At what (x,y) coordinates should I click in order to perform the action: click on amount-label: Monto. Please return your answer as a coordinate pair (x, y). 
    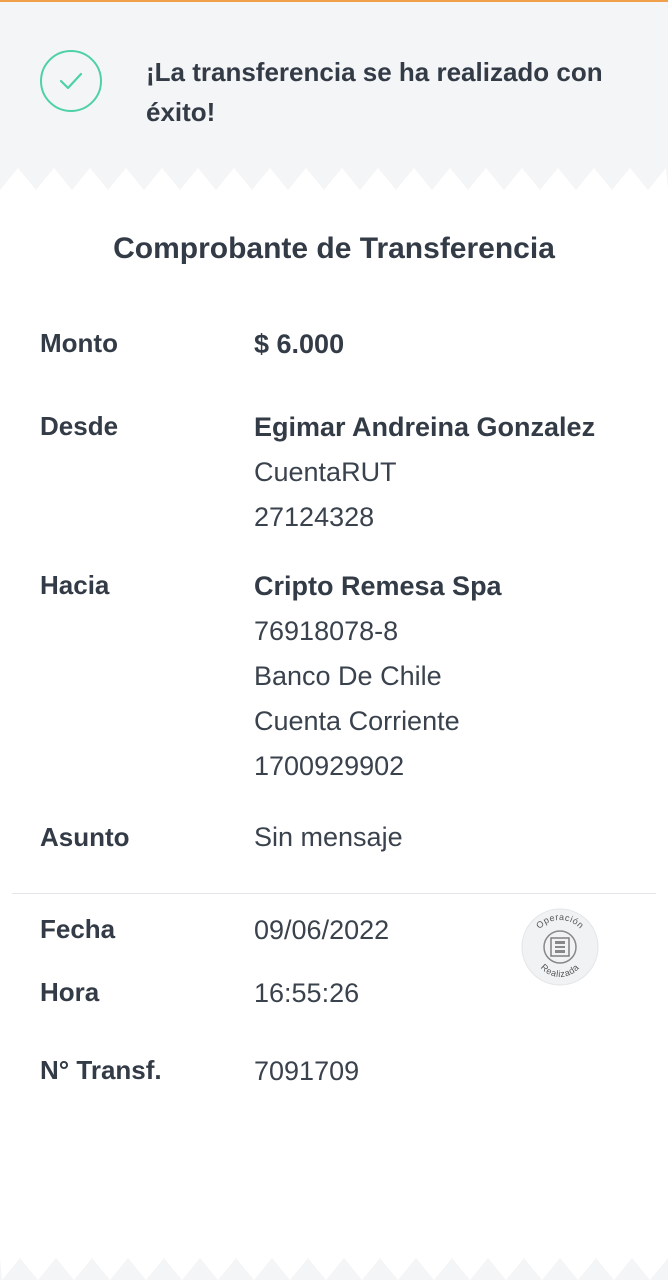
    Looking at the image, I should click on (79, 343).